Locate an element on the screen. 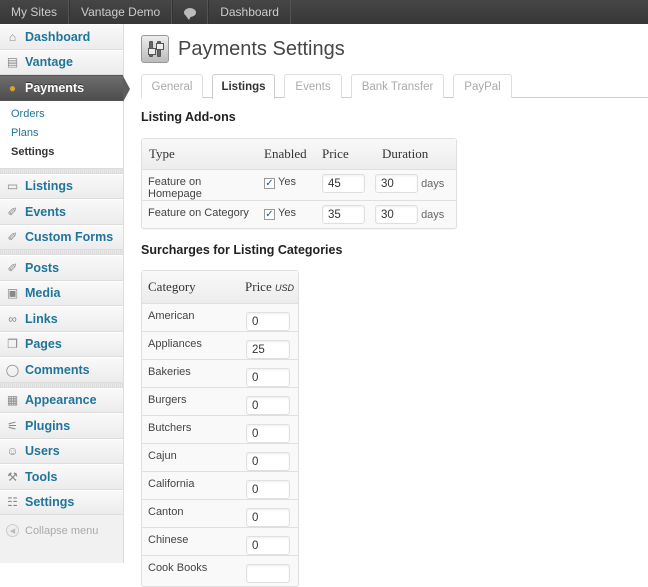 The image size is (648, 587). sidebar-item-label: Payments is located at coordinates (55, 87).